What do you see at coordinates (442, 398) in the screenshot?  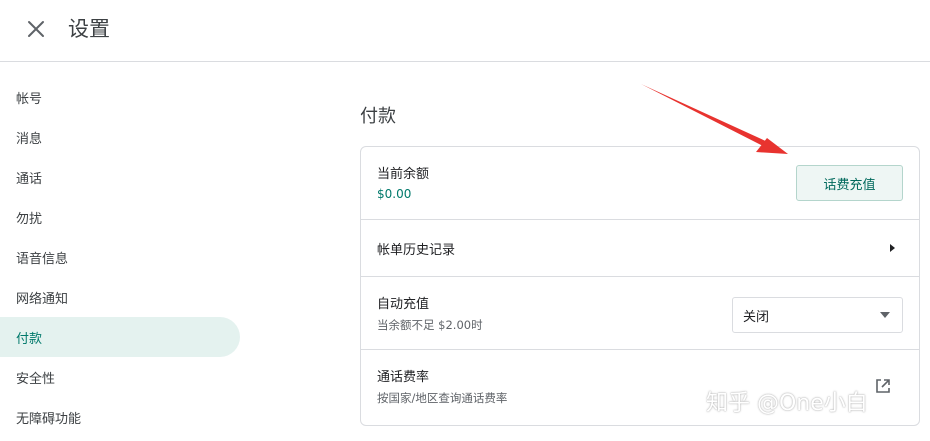 I see `call-rates-subtitle: 按国家/地区查询通话费率` at bounding box center [442, 398].